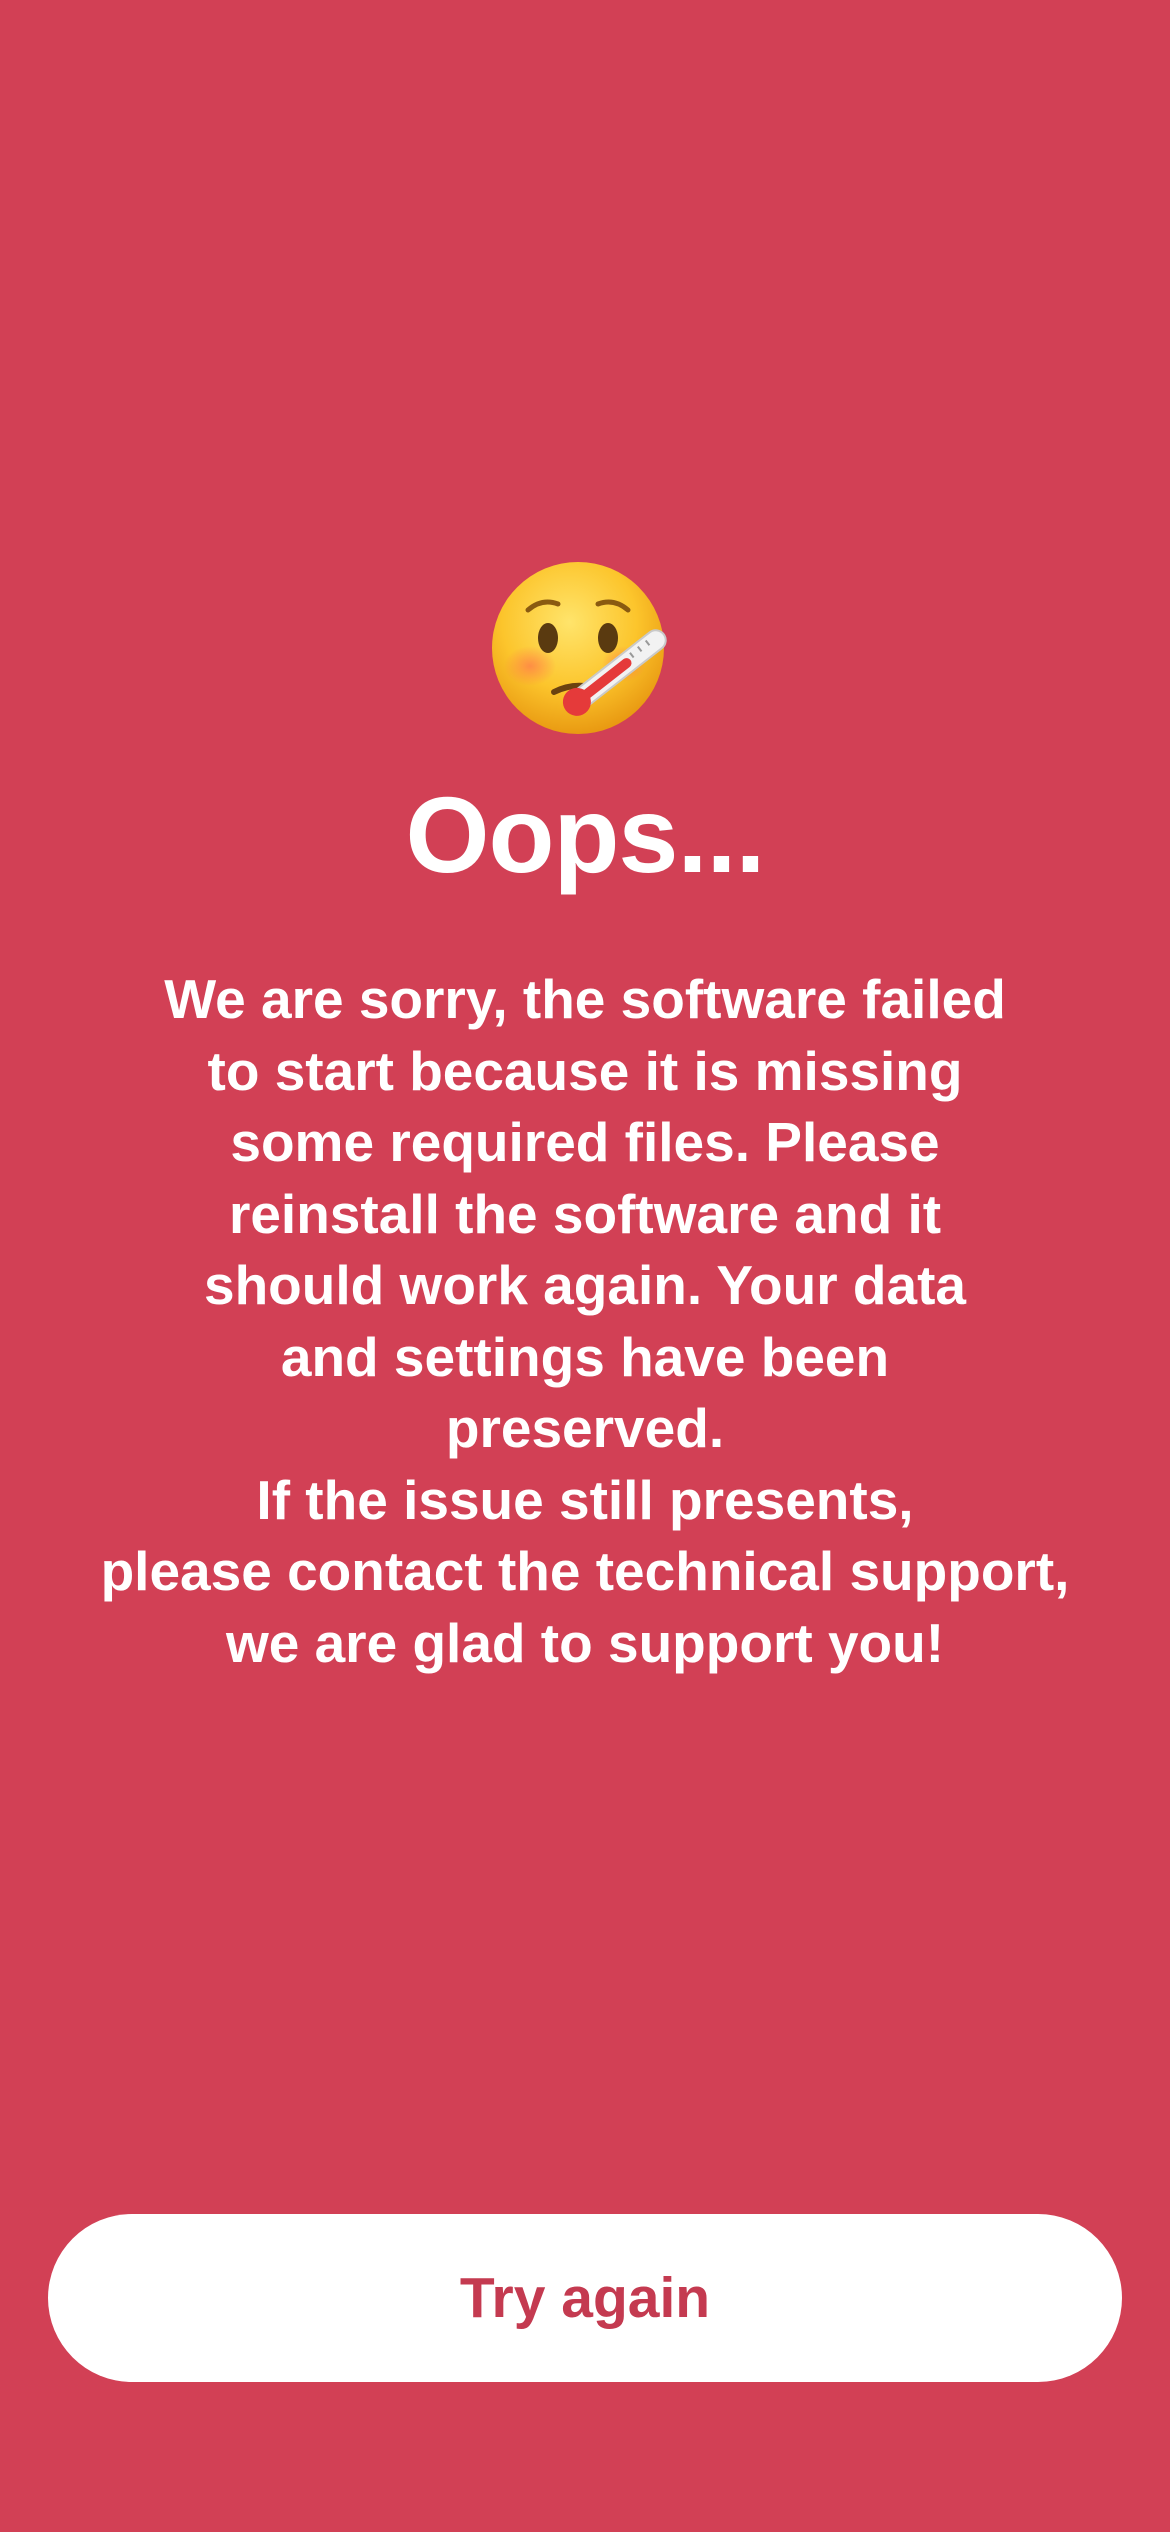 This screenshot has height=2532, width=1170. Describe the element at coordinates (585, 999) in the screenshot. I see `message-line: We are sorry, the software failed` at that location.